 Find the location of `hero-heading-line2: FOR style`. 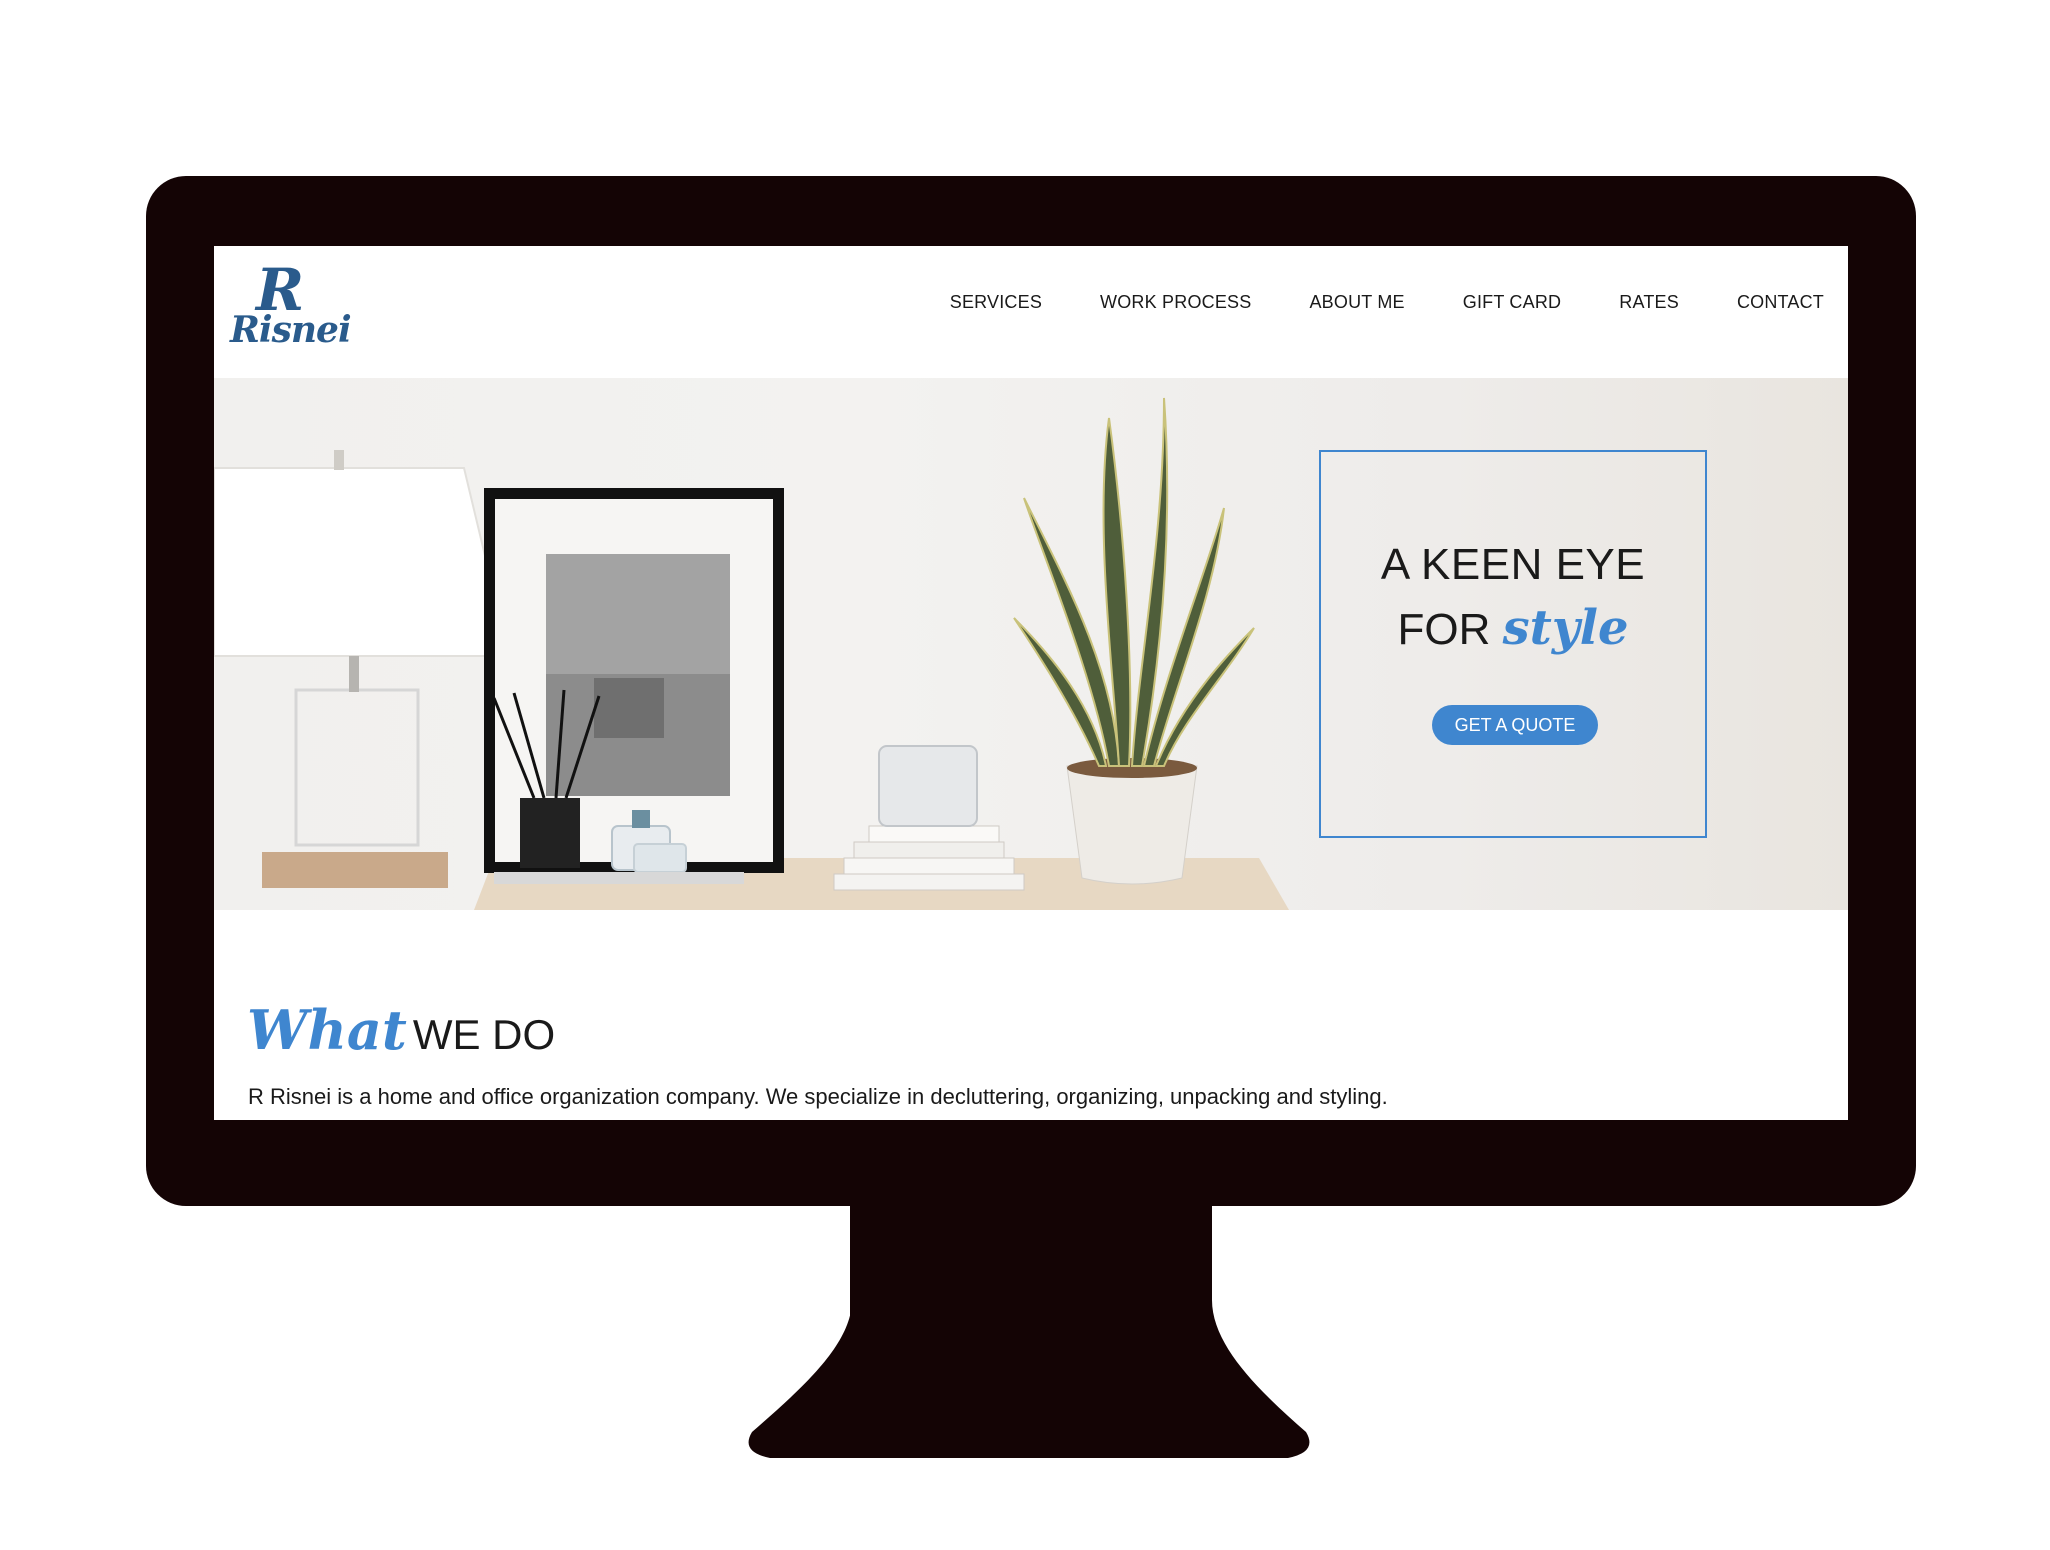

hero-heading-line2: FOR style is located at coordinates (1513, 628).